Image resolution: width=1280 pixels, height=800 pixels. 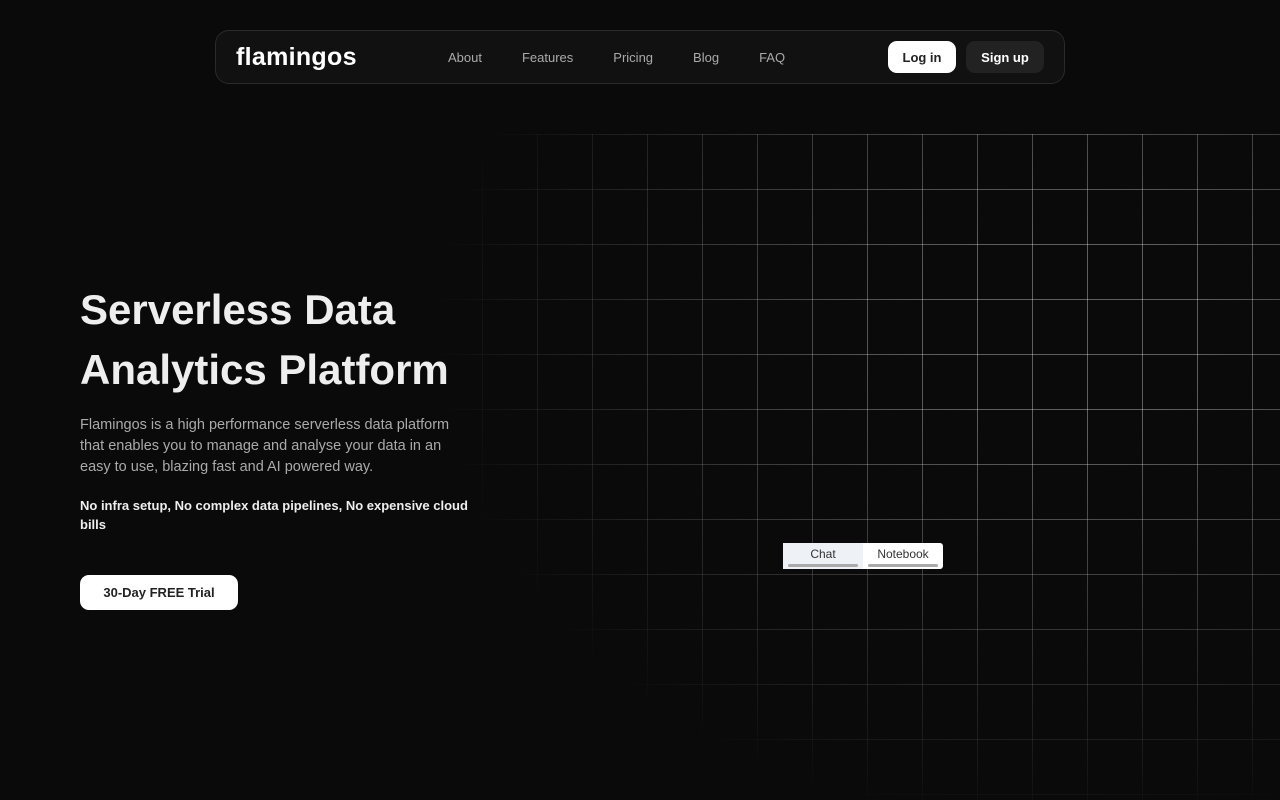 What do you see at coordinates (633, 57) in the screenshot?
I see `nav-pricing: Pricing` at bounding box center [633, 57].